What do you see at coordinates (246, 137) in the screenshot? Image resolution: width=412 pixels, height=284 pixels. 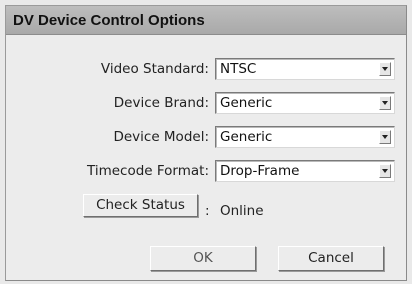 I see `device-model-value: Generic` at bounding box center [246, 137].